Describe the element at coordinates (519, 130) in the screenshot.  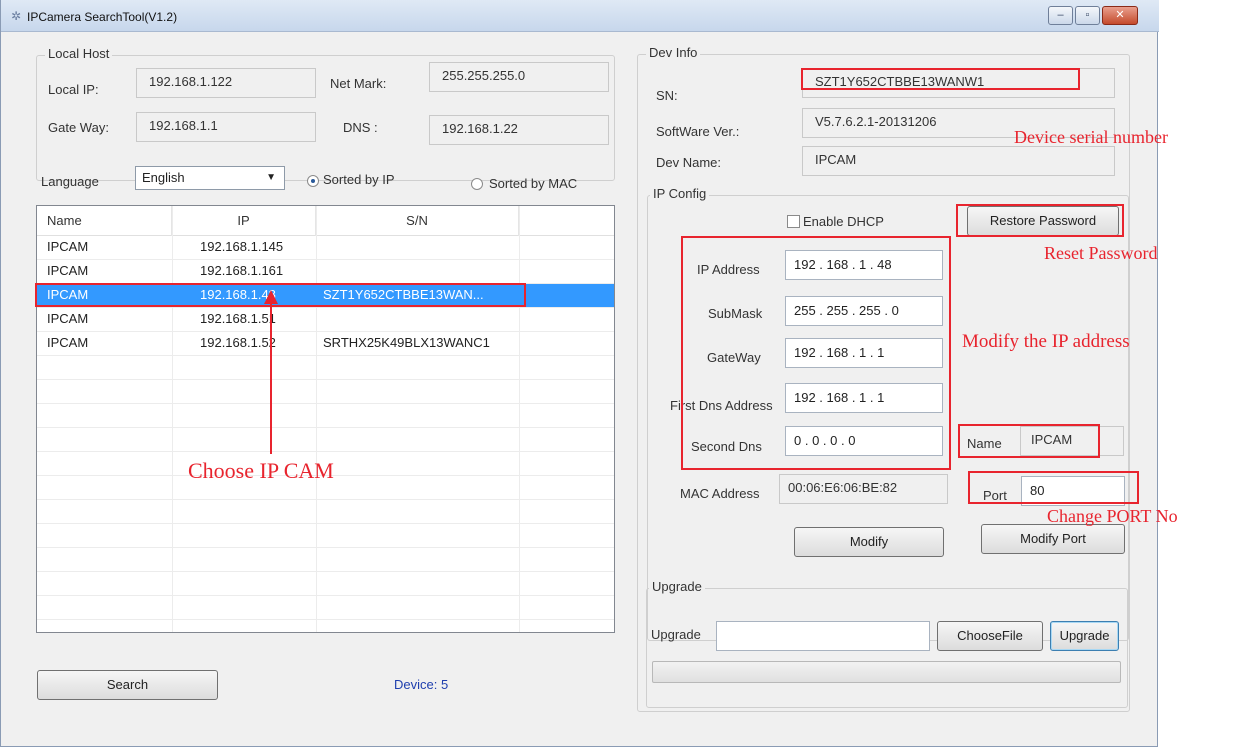
I see `dns-field: 192.168.1.22` at that location.